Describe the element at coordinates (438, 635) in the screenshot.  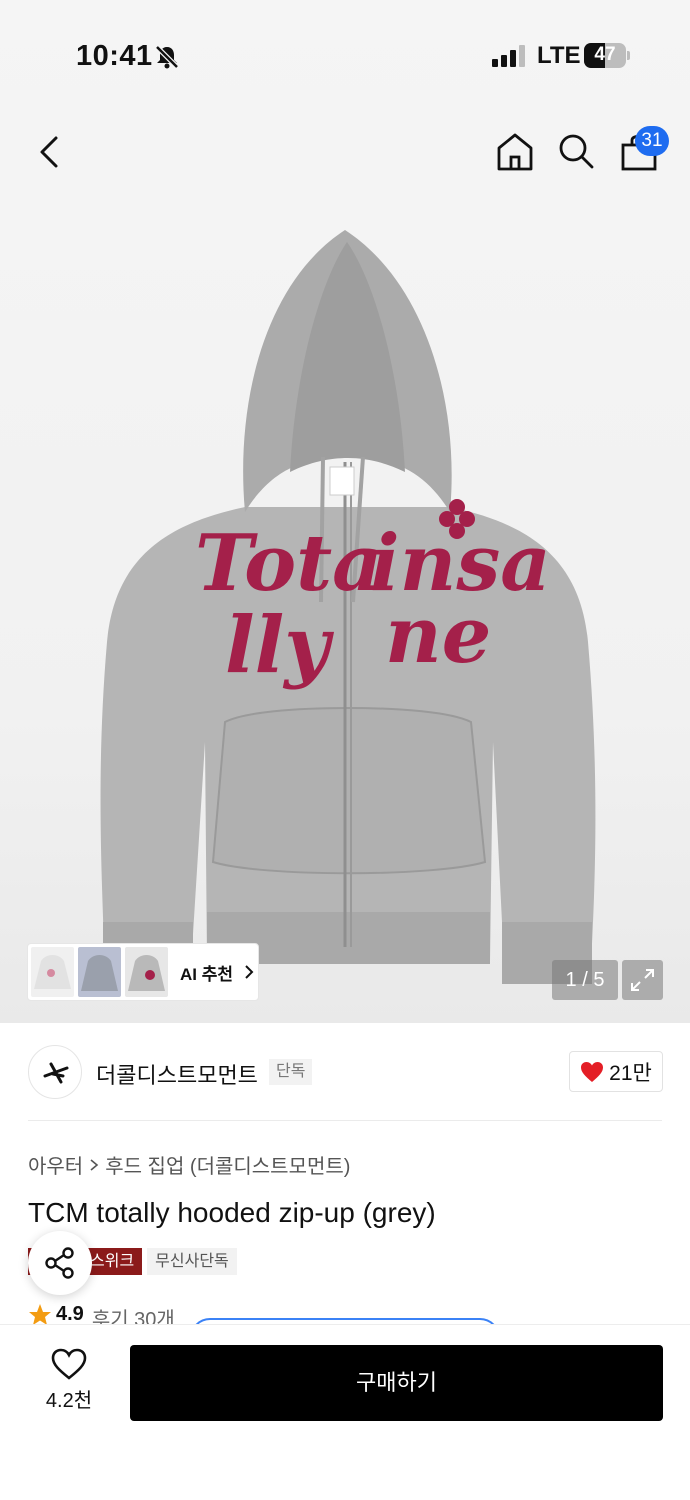
I see `print-text-4: ne` at that location.